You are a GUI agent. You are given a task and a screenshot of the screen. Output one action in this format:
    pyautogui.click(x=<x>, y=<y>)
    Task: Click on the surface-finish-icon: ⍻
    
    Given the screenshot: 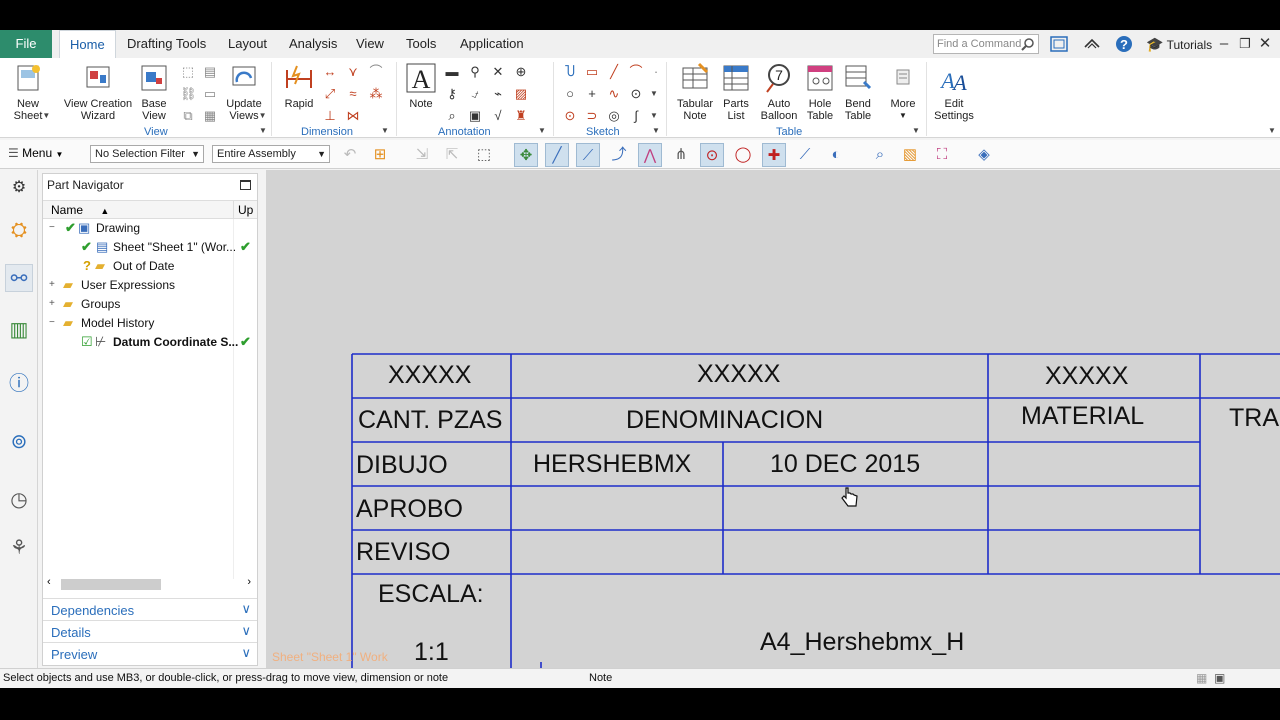 What is the action you would take?
    pyautogui.click(x=475, y=94)
    